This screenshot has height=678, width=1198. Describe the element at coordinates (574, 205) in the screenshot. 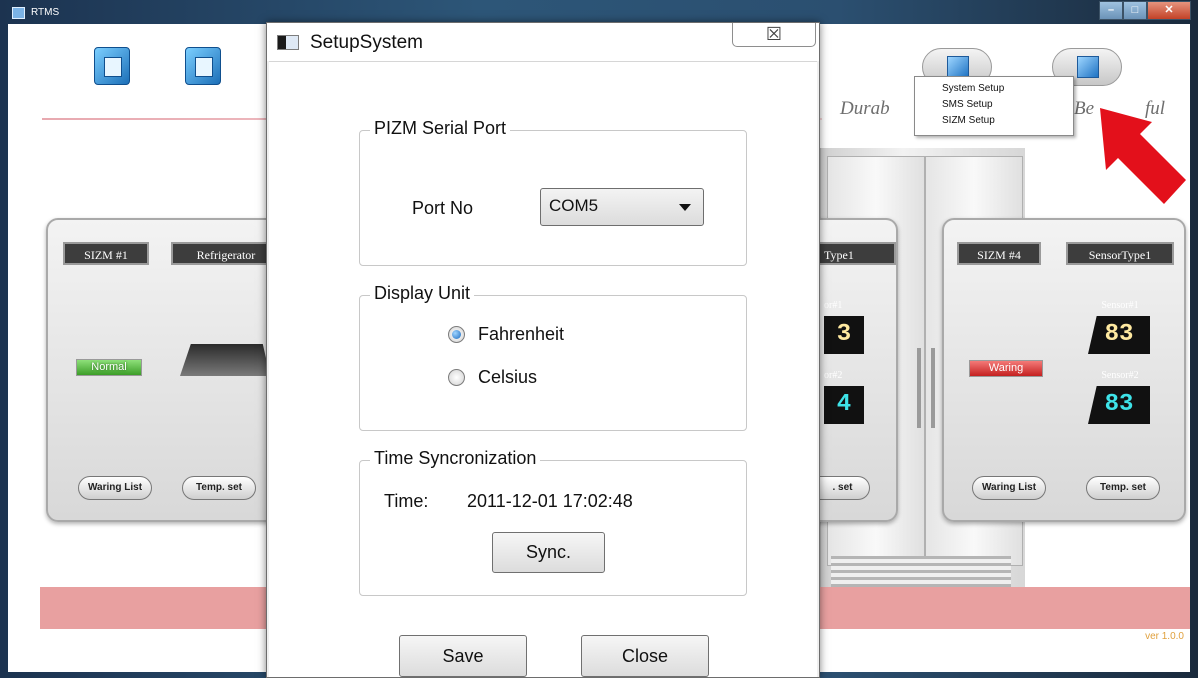

I see `port-select-value: COM5` at that location.